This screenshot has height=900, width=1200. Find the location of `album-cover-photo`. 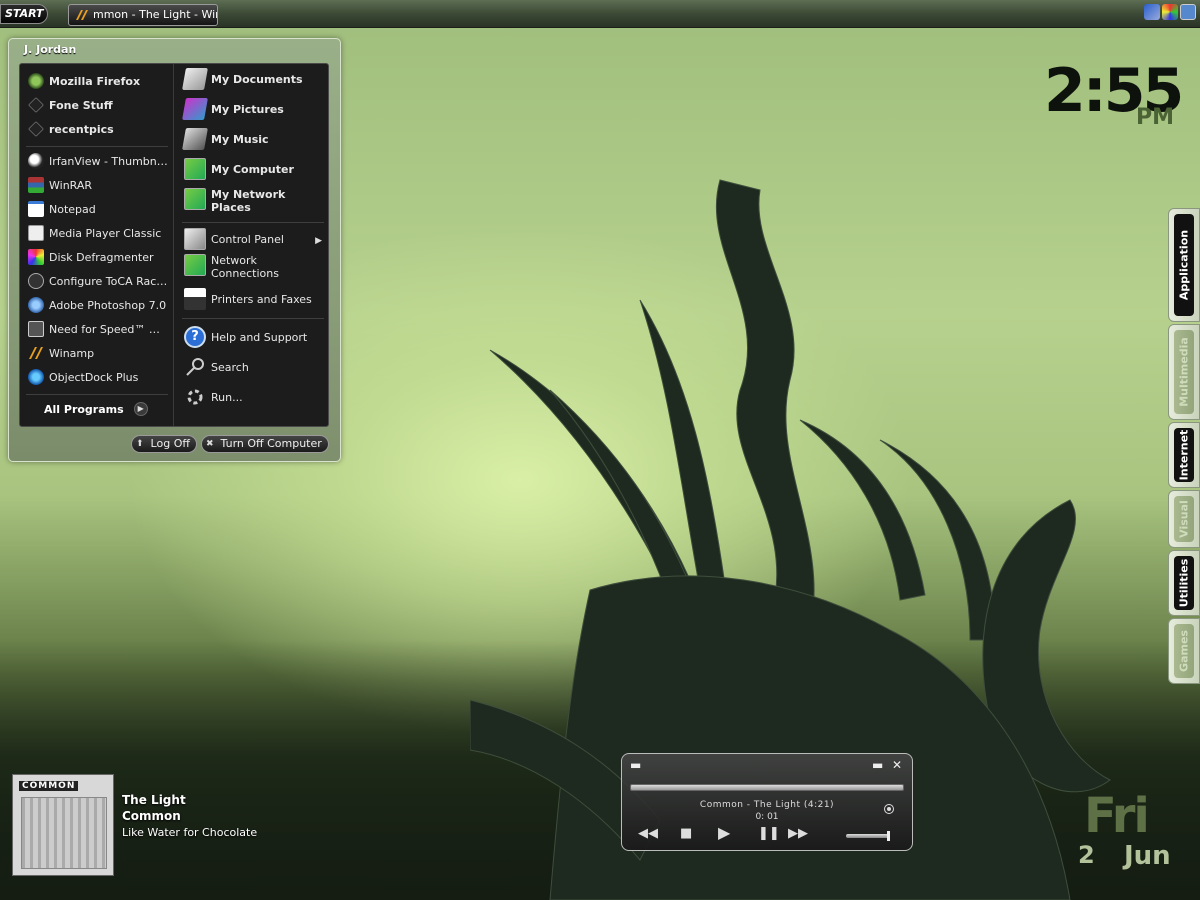

album-cover-photo is located at coordinates (64, 833).